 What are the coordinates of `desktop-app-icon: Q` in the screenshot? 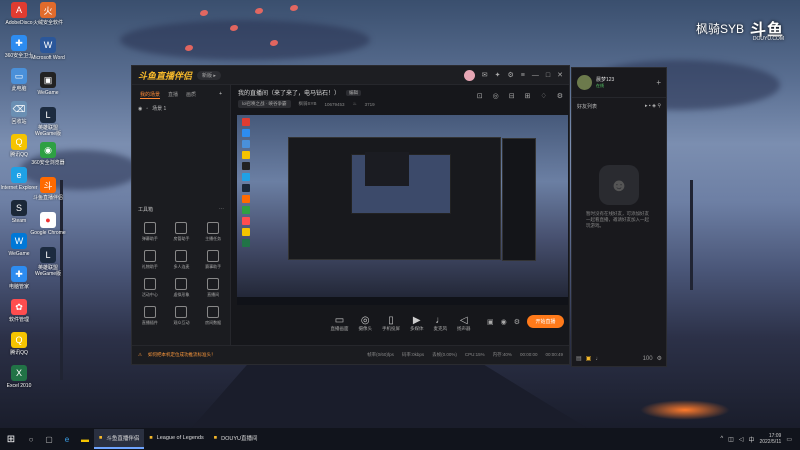 It's located at (19, 340).